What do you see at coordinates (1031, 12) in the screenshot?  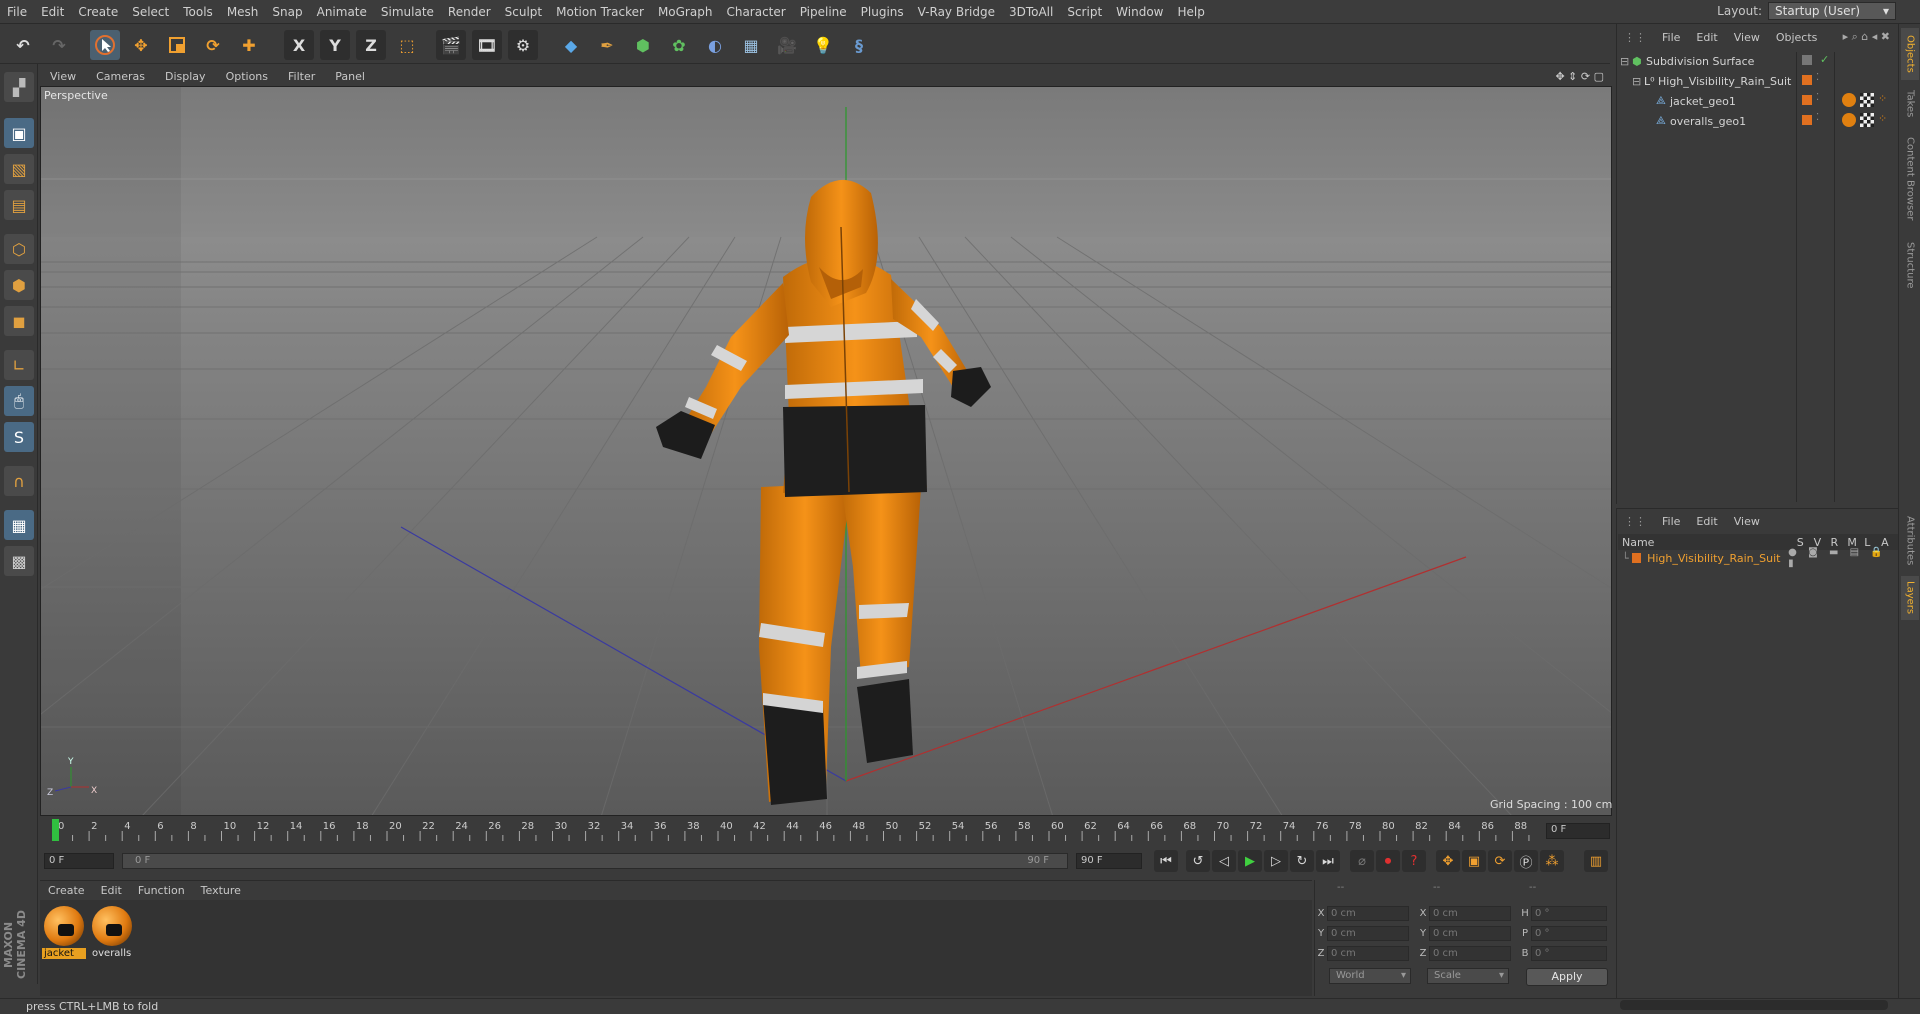 I see `menu-3dtoall: 3DToAll` at bounding box center [1031, 12].